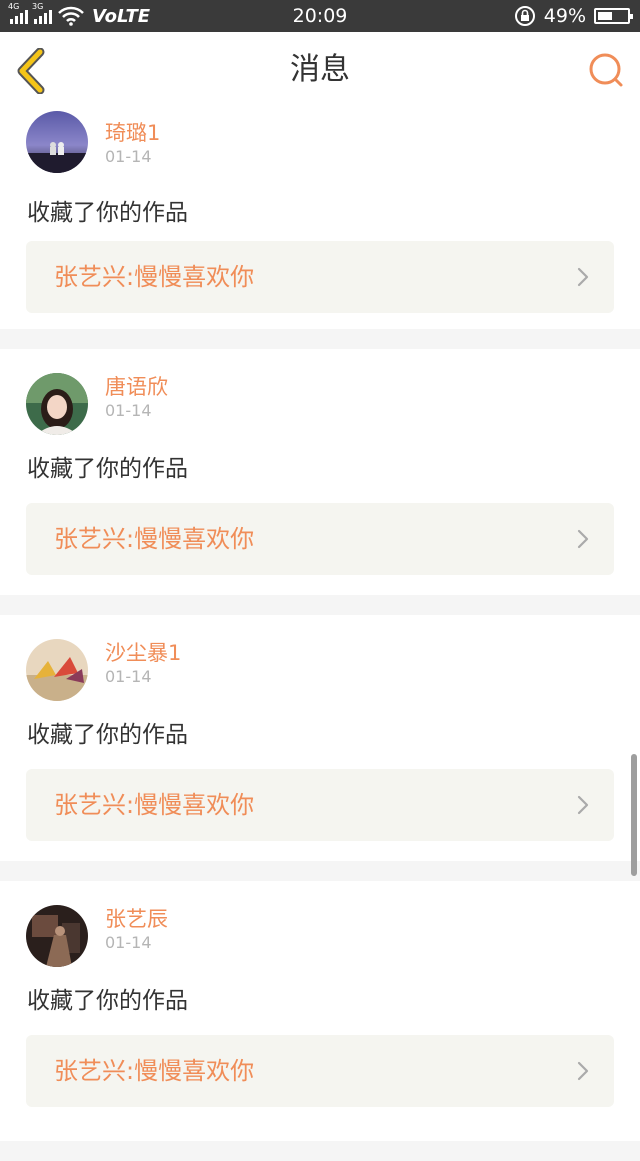 Image resolution: width=640 pixels, height=1161 pixels. I want to click on status-left: 4G 3G VoLTE, so click(79, 14).